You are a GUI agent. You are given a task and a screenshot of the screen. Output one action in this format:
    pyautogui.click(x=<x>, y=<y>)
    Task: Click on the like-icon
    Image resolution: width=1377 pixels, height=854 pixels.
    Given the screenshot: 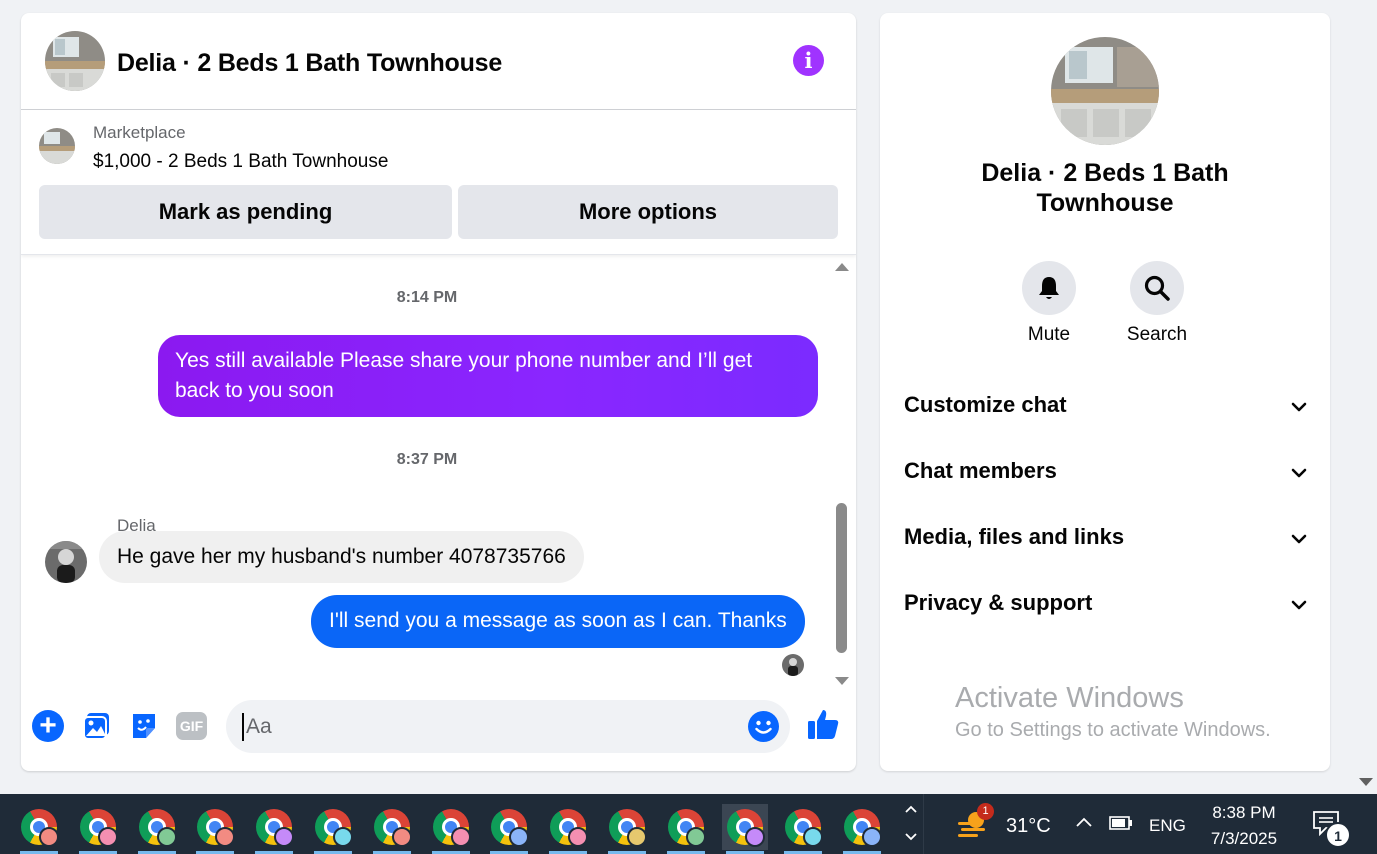 What is the action you would take?
    pyautogui.click(x=822, y=723)
    